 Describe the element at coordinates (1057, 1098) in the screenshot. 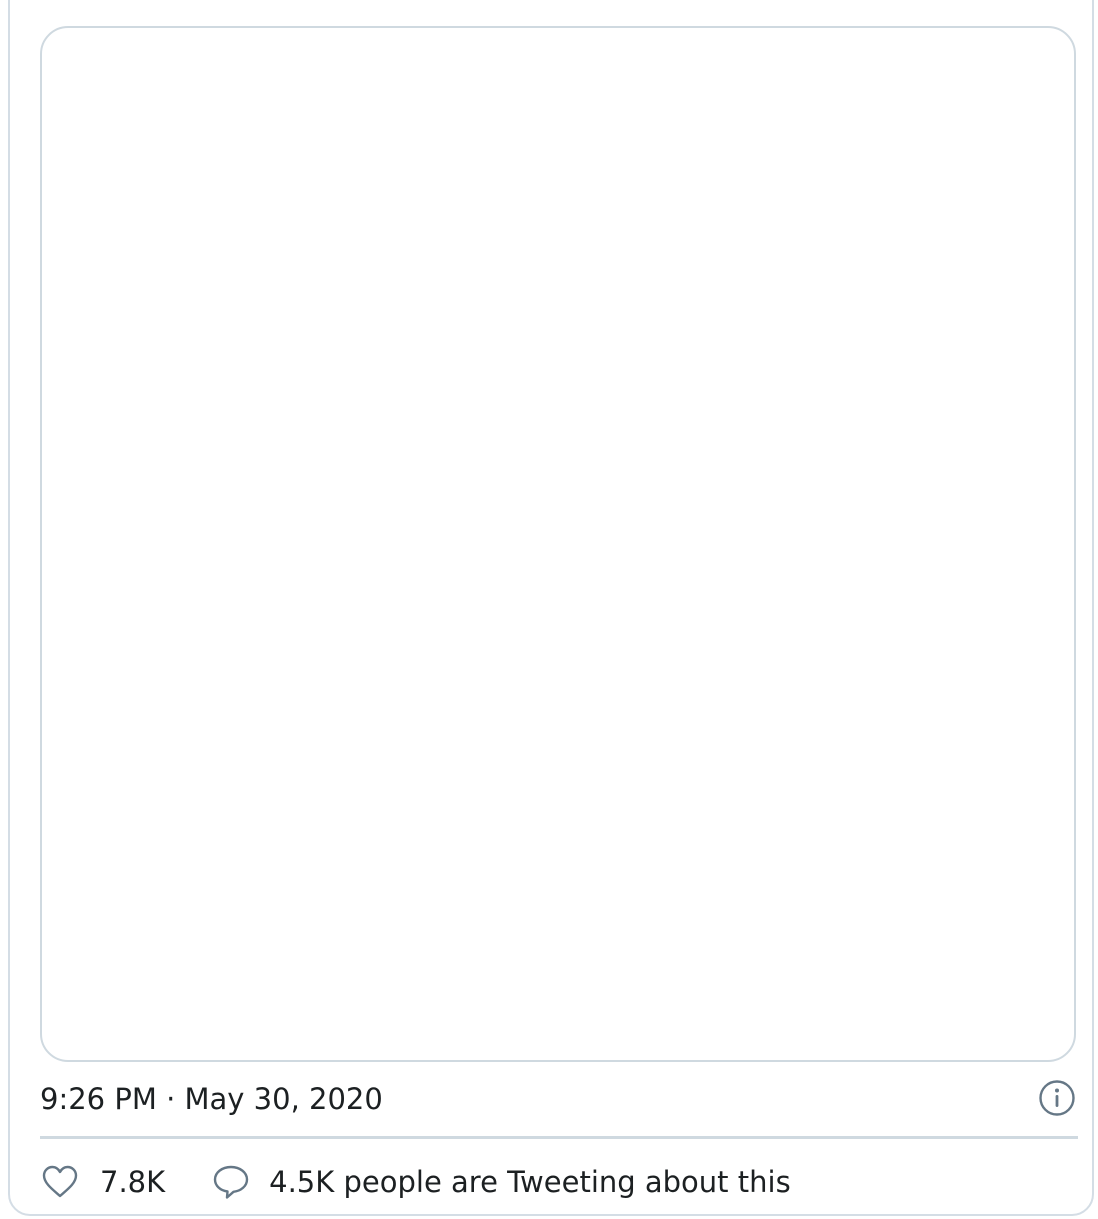

I see `info-icon` at that location.